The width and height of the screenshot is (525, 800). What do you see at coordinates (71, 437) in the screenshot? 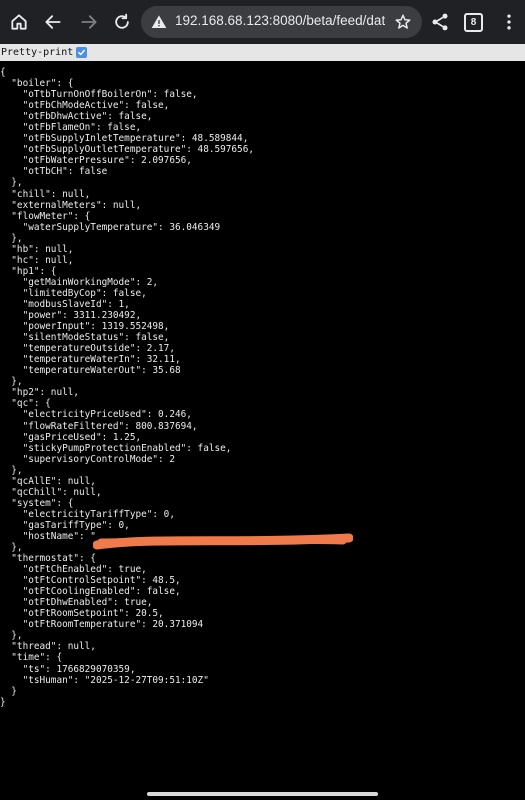
I see `json-line: "gasPriceUsed": 1.25,` at bounding box center [71, 437].